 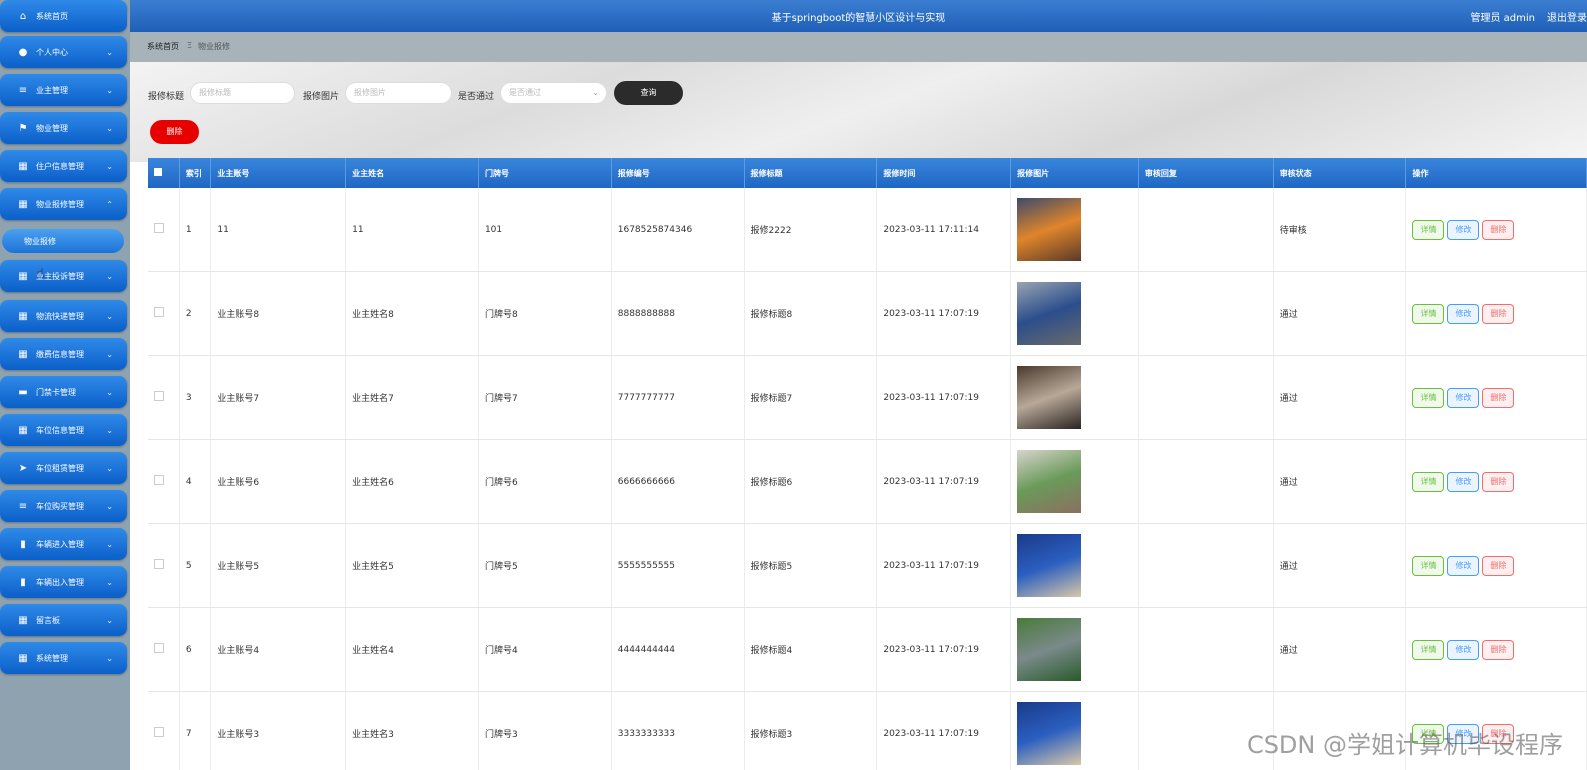 I want to click on sidebar-item-3: ⚑ 物业管理 ⌄, so click(x=63, y=128).